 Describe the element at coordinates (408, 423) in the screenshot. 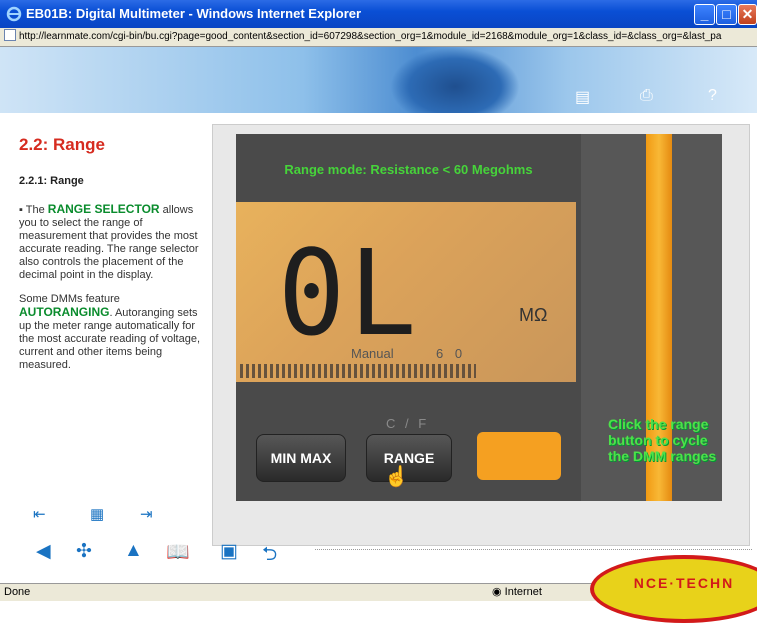

I see `cf-label: C / F` at that location.